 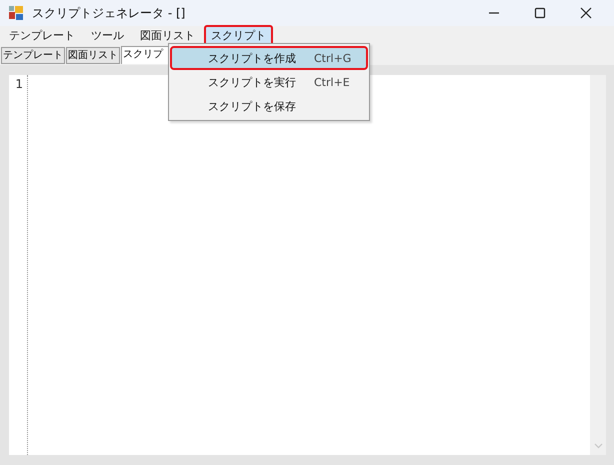 What do you see at coordinates (16, 13) in the screenshot?
I see `app-icon` at bounding box center [16, 13].